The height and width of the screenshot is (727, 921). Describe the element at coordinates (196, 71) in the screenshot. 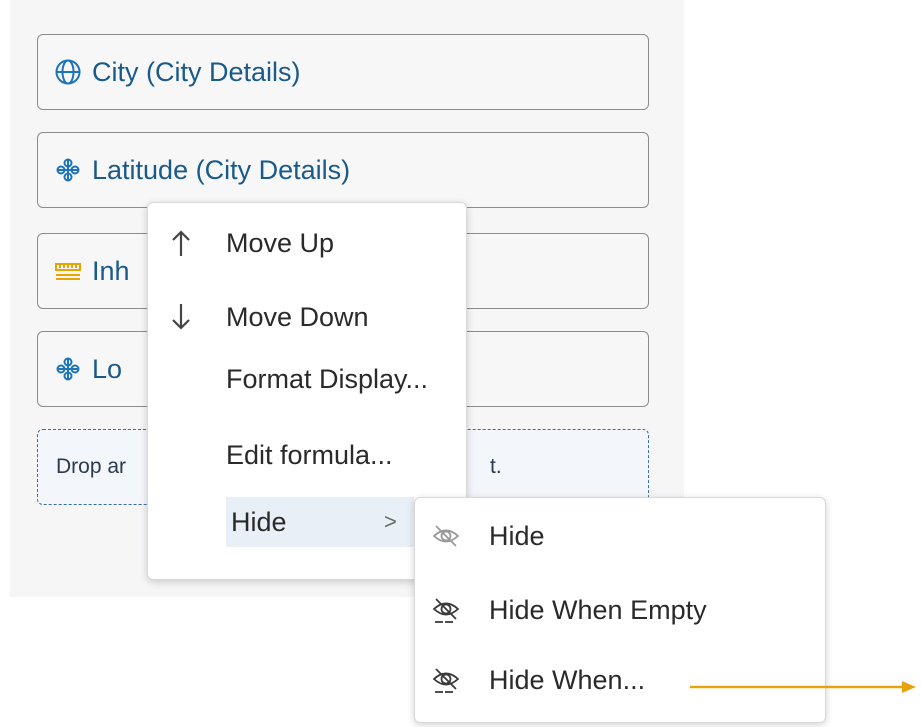

I see `field-city-label: City (City Details)` at that location.